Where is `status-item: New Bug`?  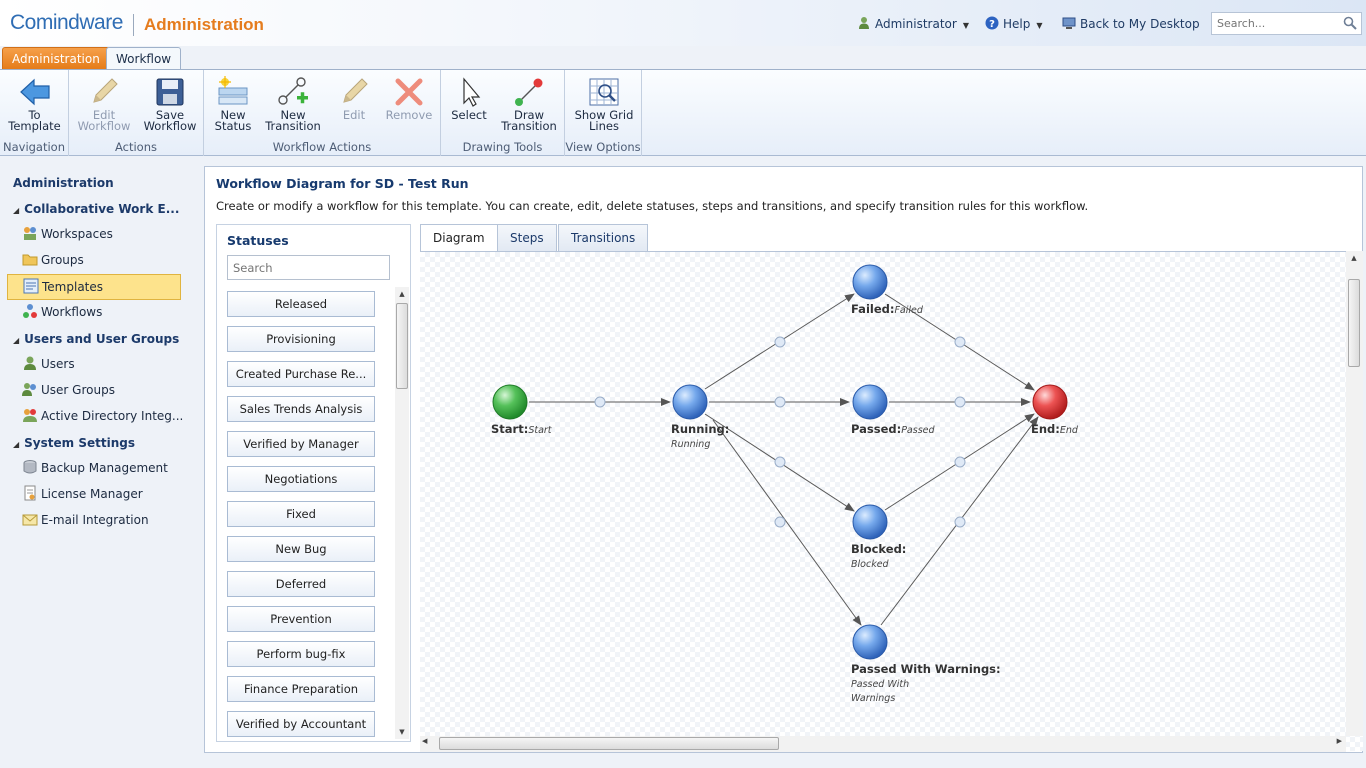 status-item: New Bug is located at coordinates (301, 549).